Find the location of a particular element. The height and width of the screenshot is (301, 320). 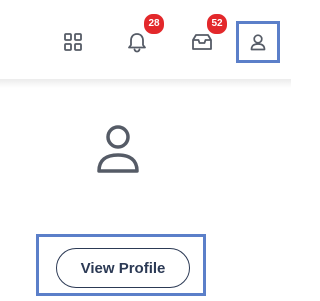

profile-menu-button is located at coordinates (258, 42).